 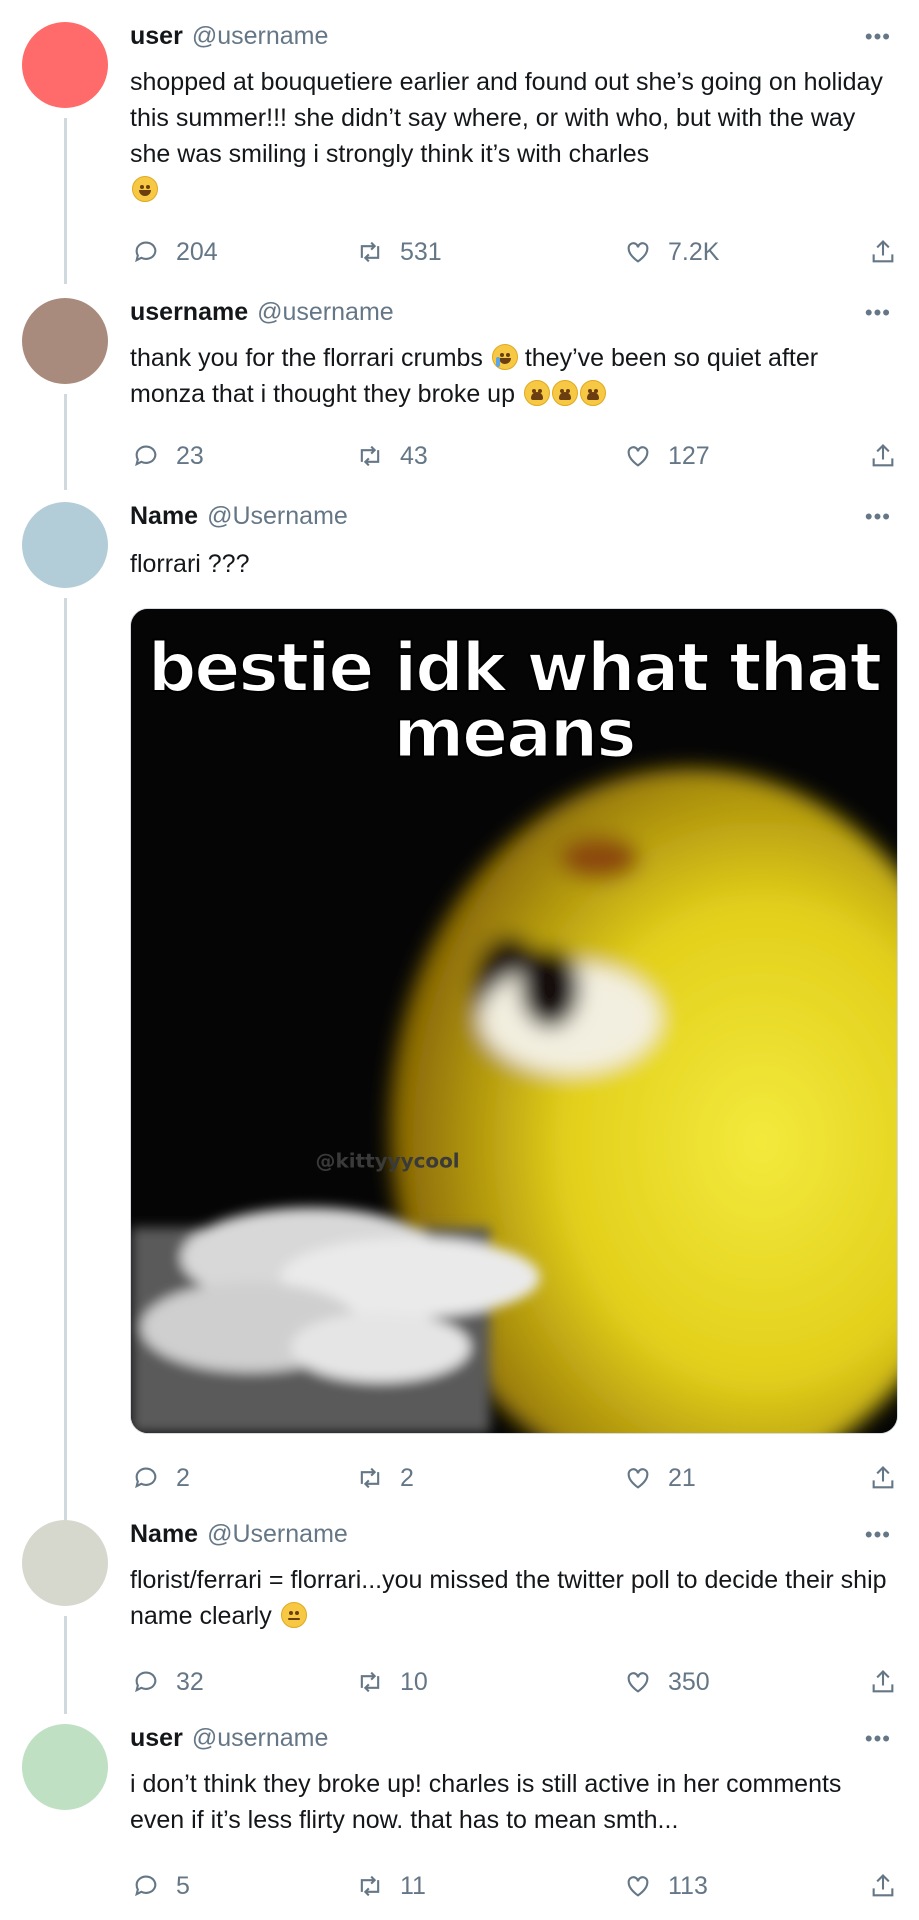 What do you see at coordinates (189, 312) in the screenshot?
I see `display-name: username` at bounding box center [189, 312].